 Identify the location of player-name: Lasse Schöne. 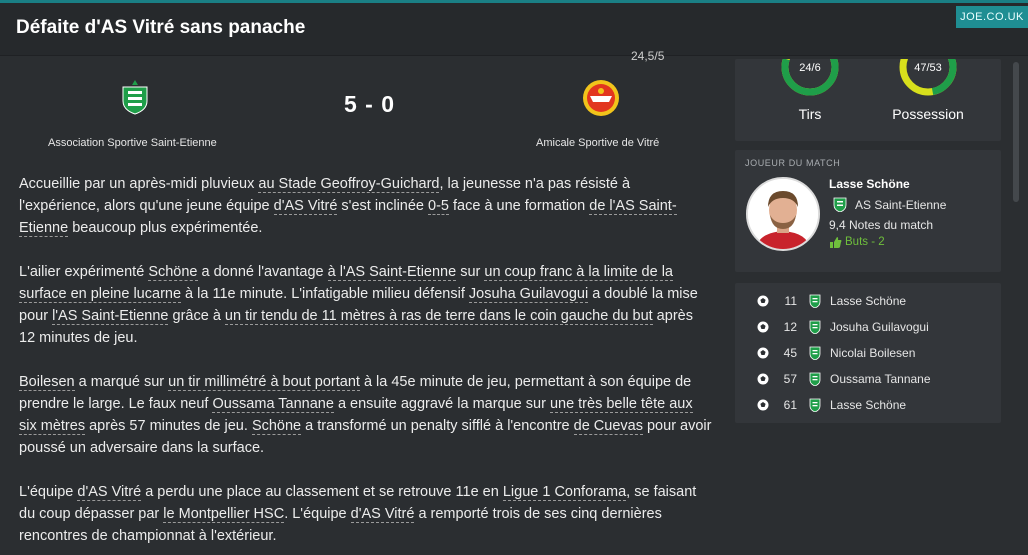
(869, 184).